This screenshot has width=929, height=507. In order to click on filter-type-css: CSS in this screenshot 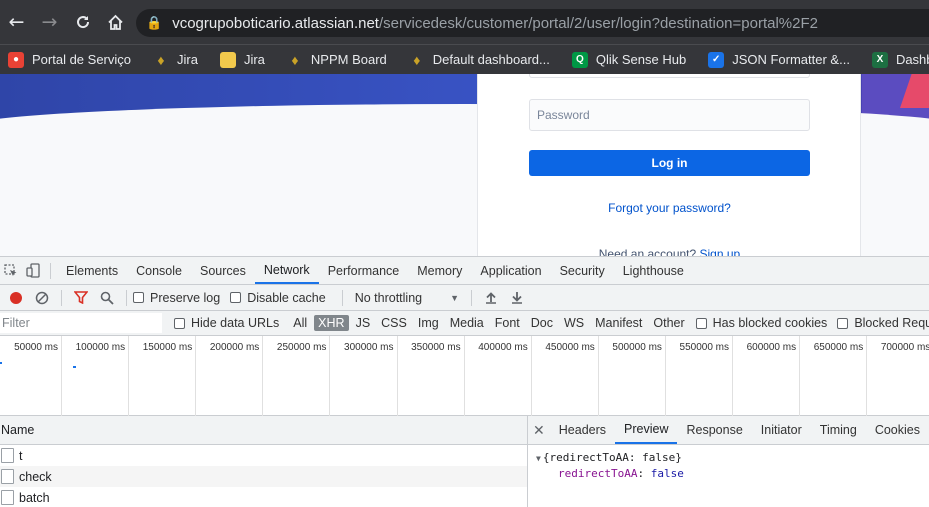, I will do `click(394, 323)`.